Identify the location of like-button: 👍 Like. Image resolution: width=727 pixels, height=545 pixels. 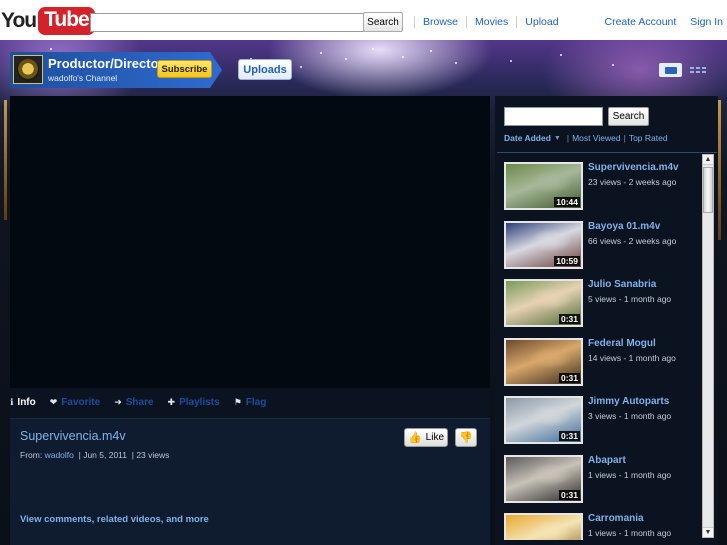
(426, 437).